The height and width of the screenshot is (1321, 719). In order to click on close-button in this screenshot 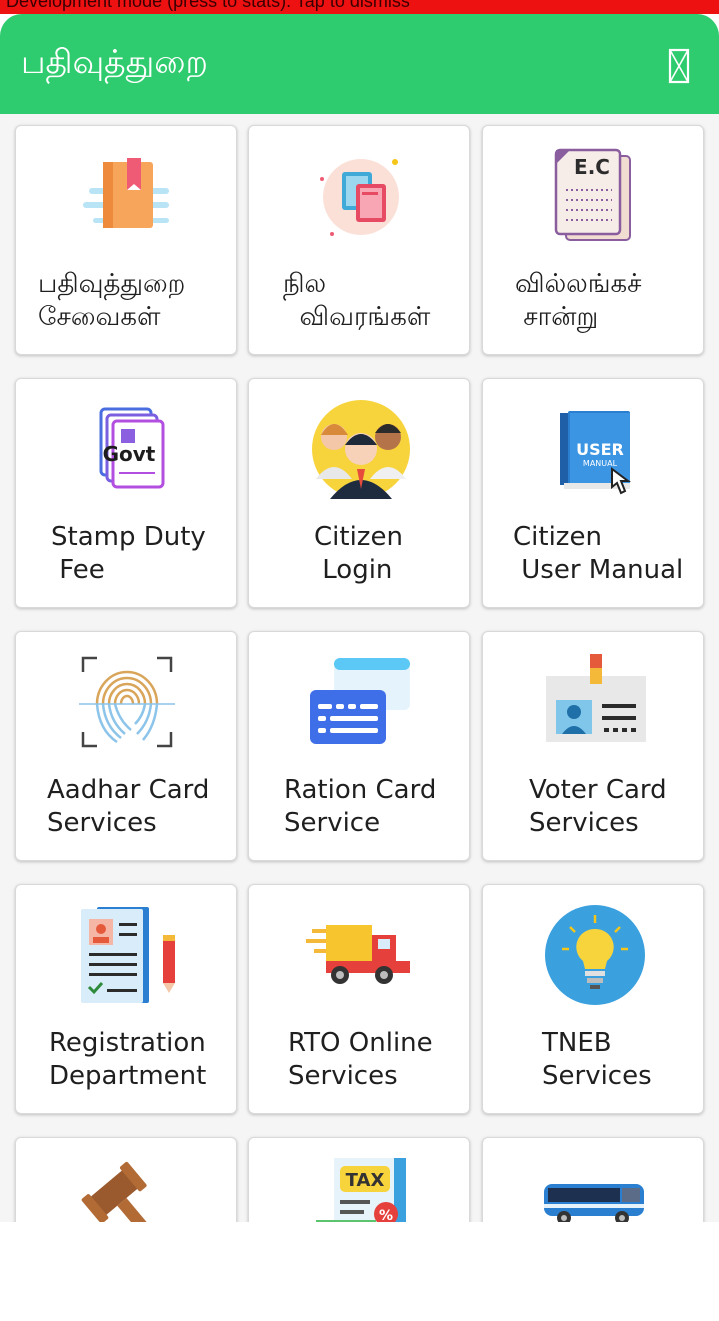, I will do `click(679, 66)`.